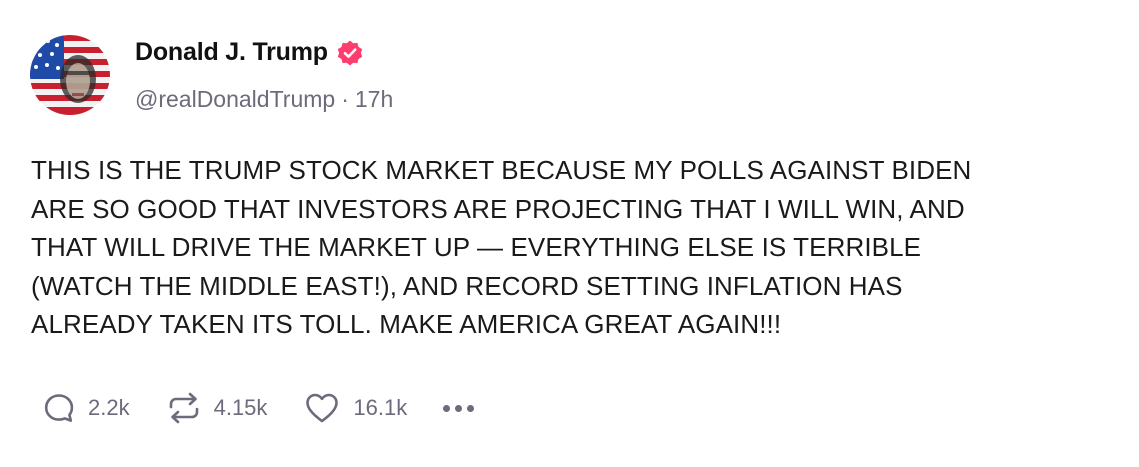  I want to click on avatar, so click(70, 75).